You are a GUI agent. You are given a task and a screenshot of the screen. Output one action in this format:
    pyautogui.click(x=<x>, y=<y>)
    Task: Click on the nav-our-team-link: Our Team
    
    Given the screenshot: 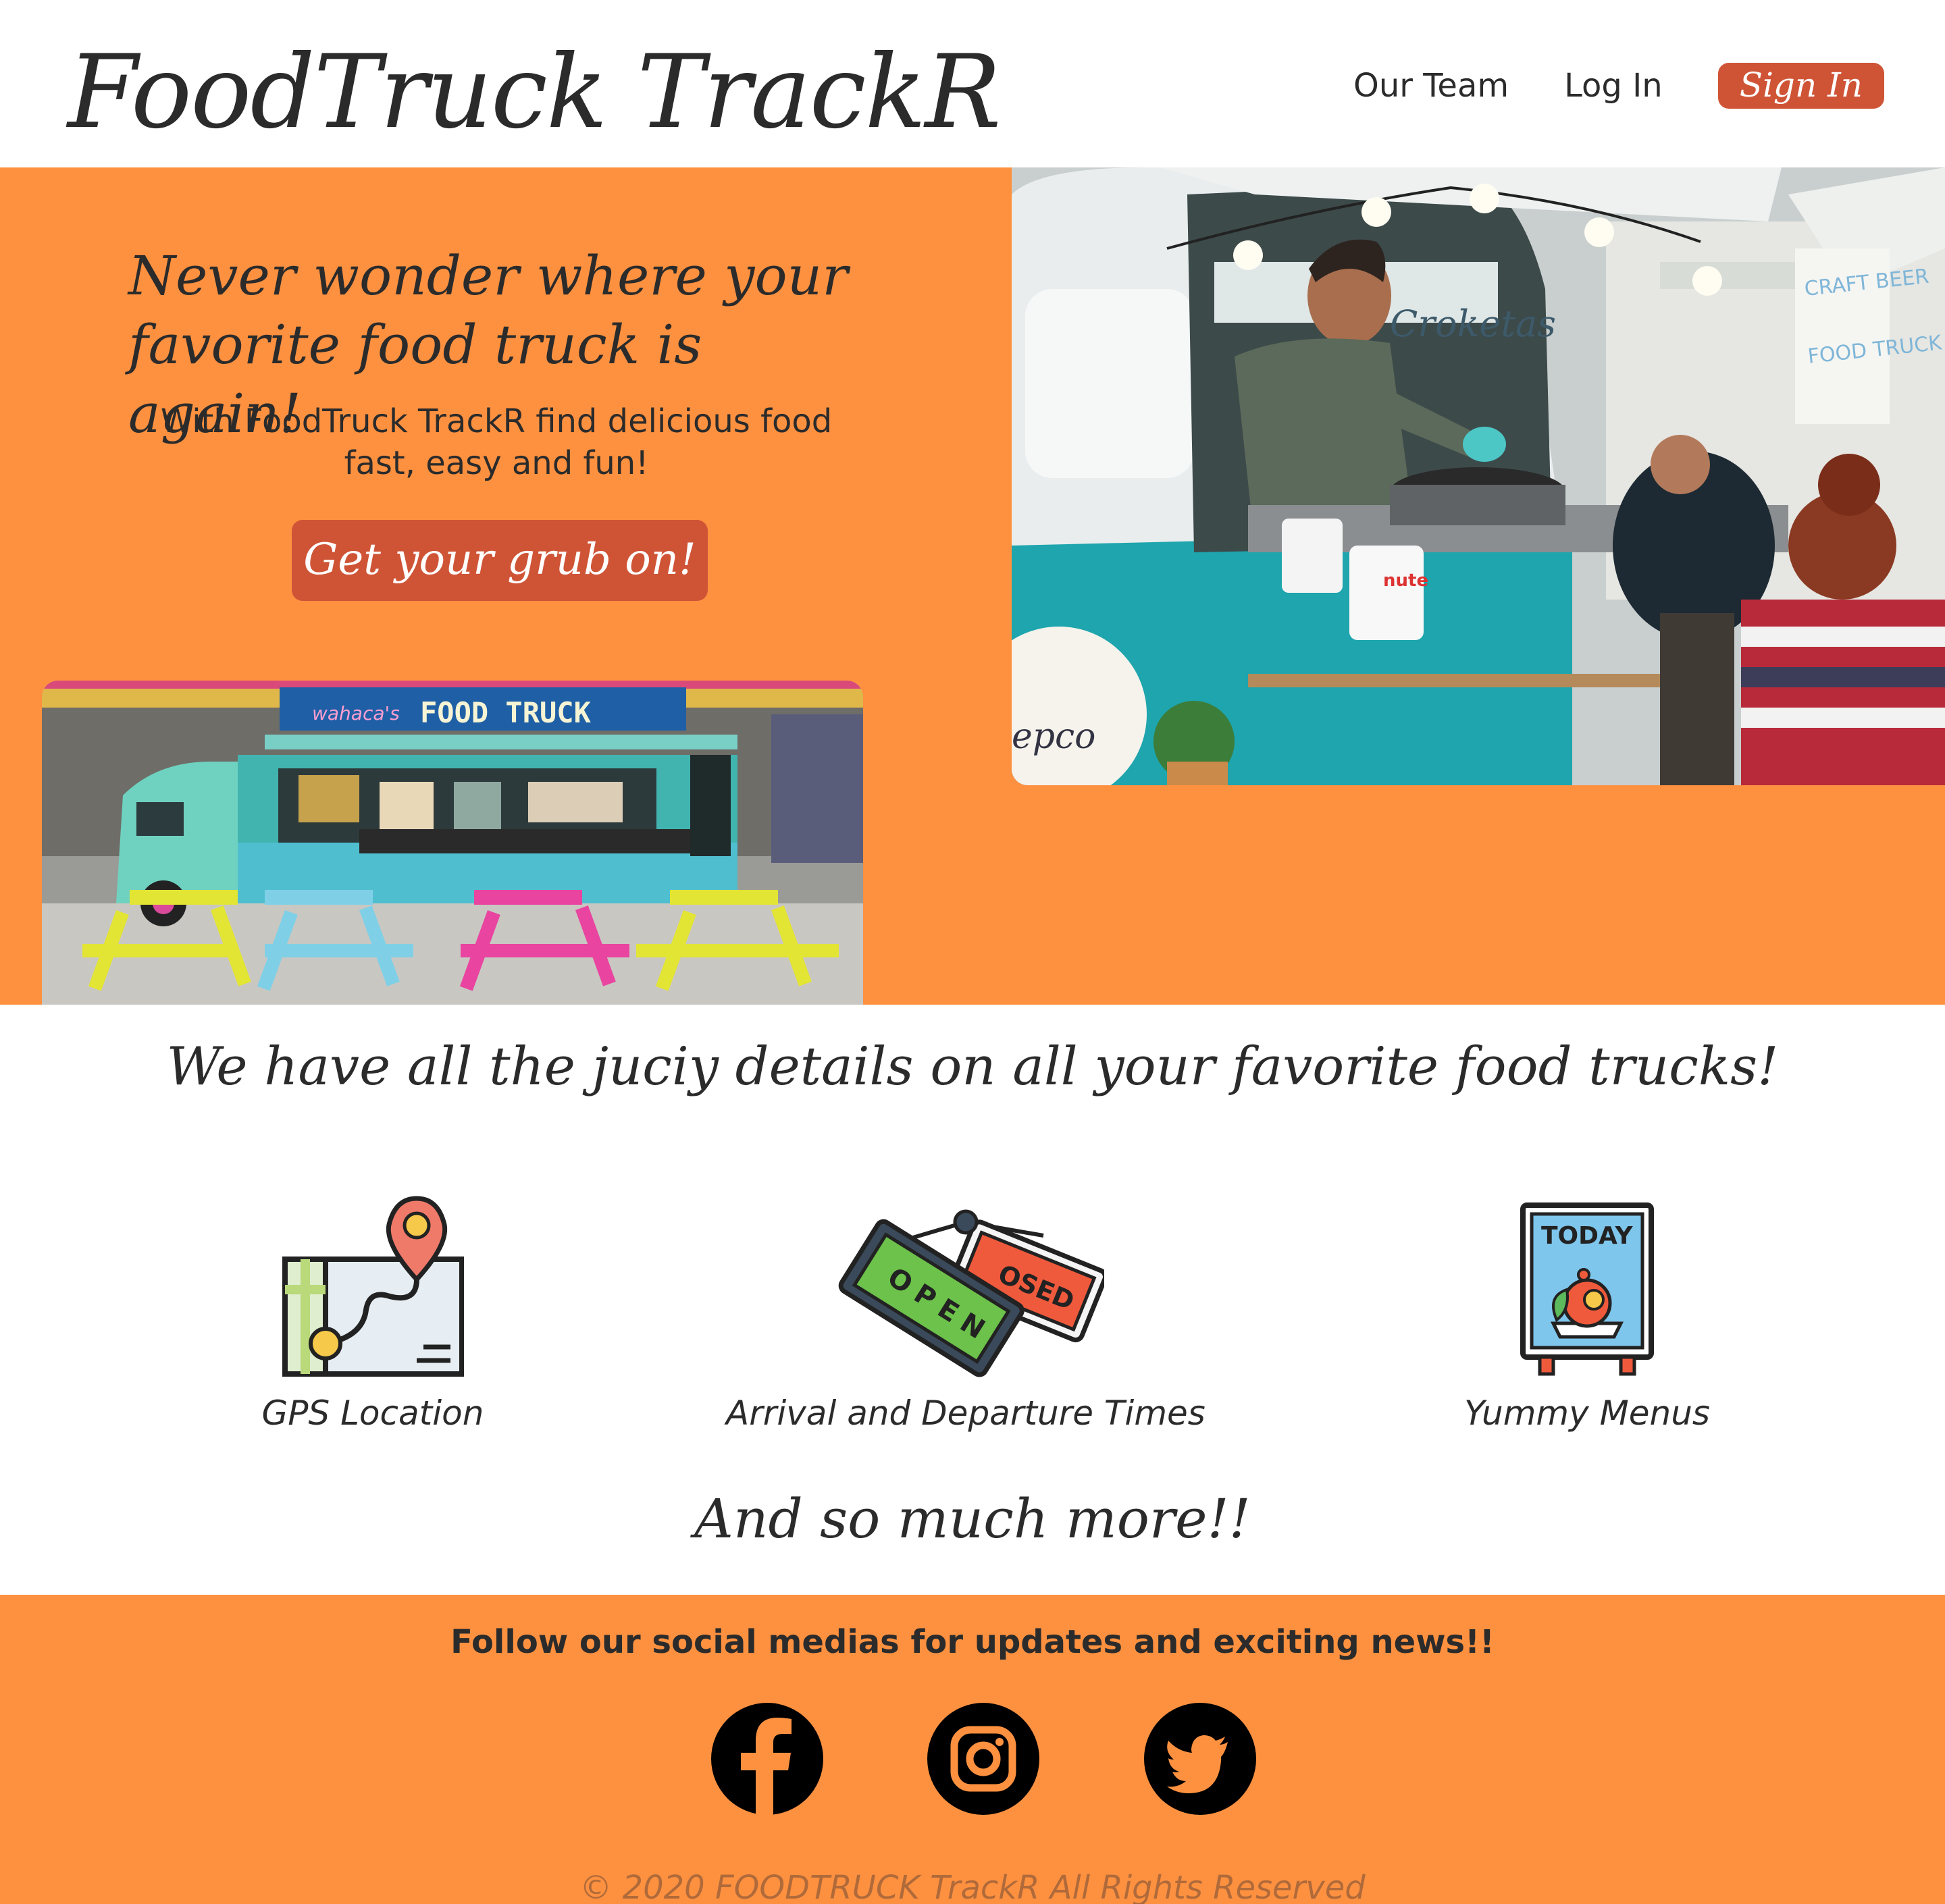 What is the action you would take?
    pyautogui.click(x=1431, y=86)
    